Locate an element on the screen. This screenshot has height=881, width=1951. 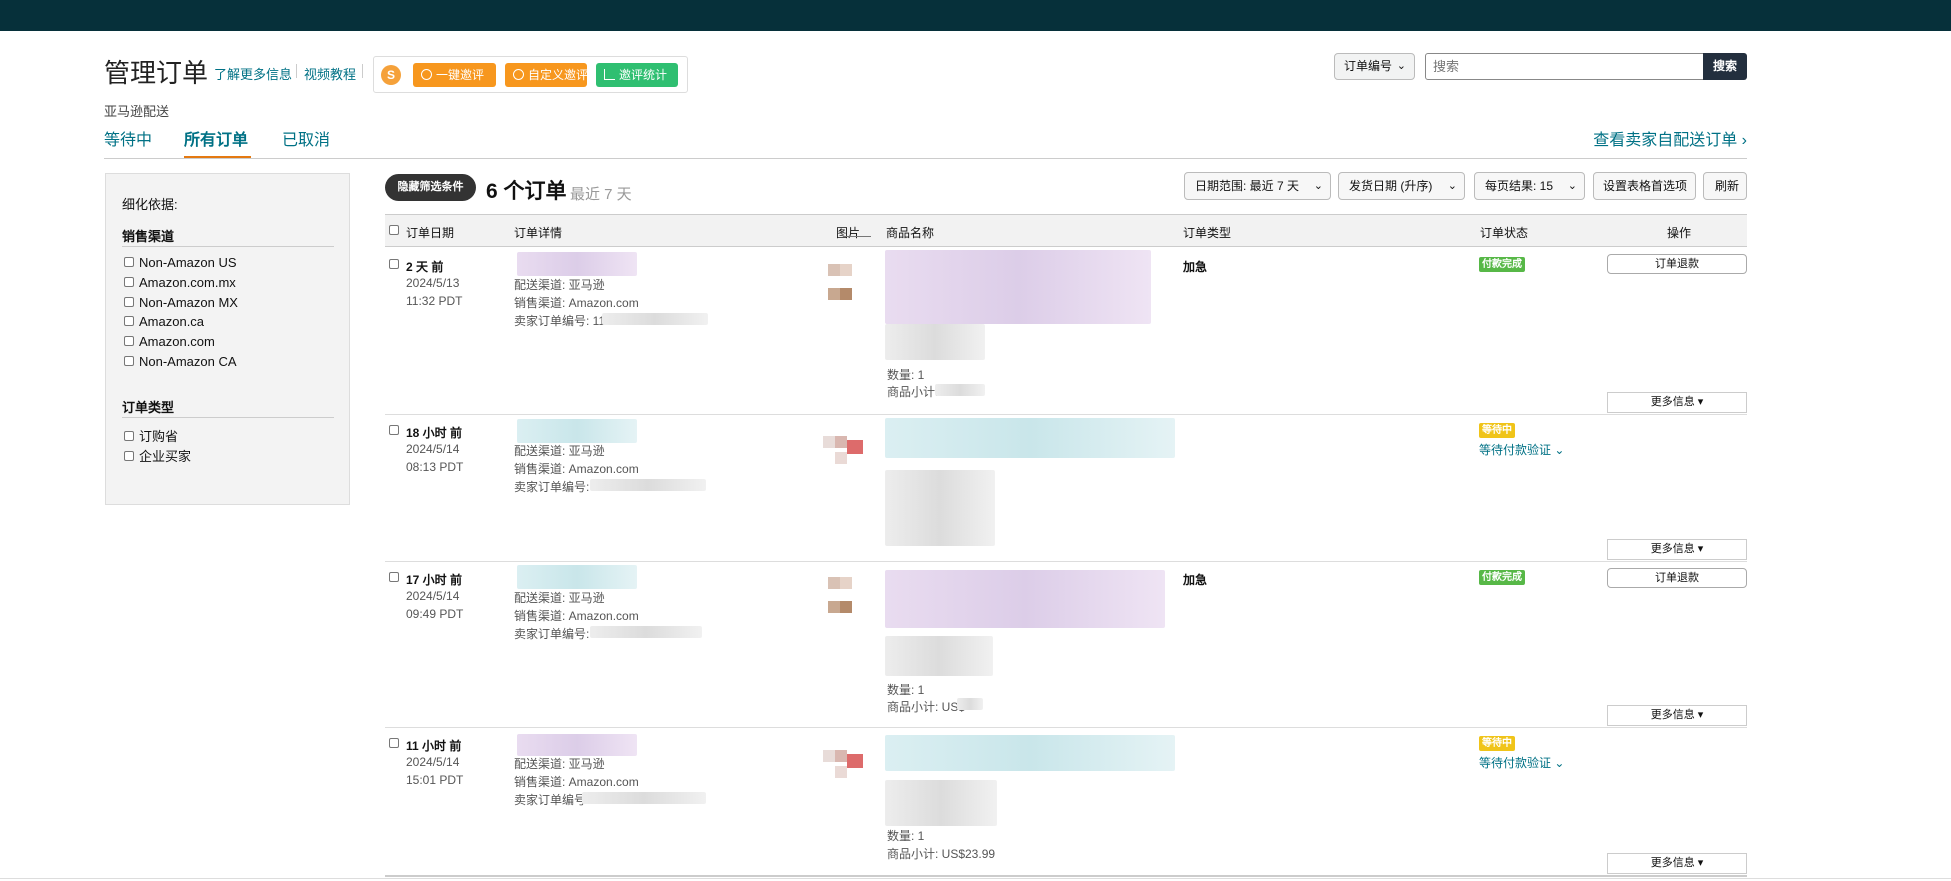
tab-pending: 等待中 is located at coordinates (128, 138).